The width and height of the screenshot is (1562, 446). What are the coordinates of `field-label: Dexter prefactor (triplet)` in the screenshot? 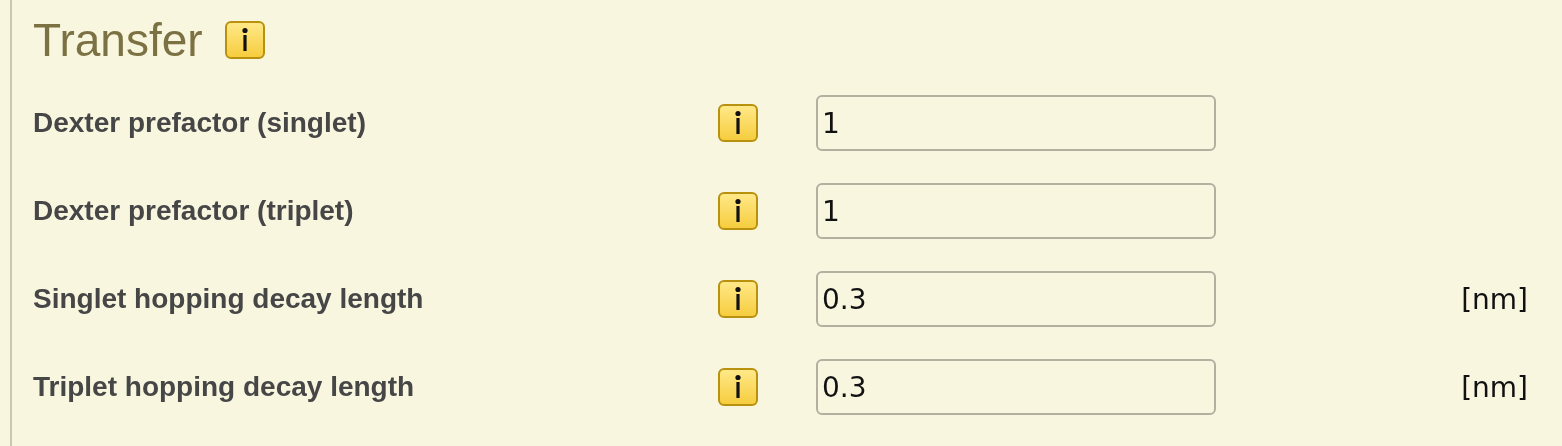 It's located at (194, 211).